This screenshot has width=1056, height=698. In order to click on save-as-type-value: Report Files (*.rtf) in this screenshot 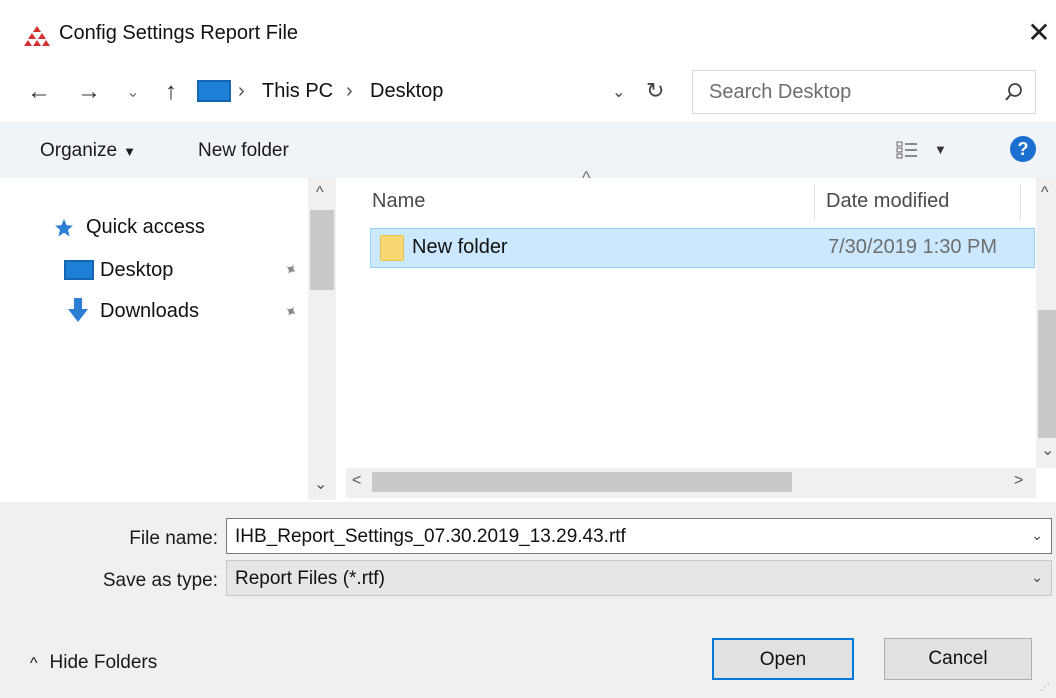, I will do `click(310, 578)`.